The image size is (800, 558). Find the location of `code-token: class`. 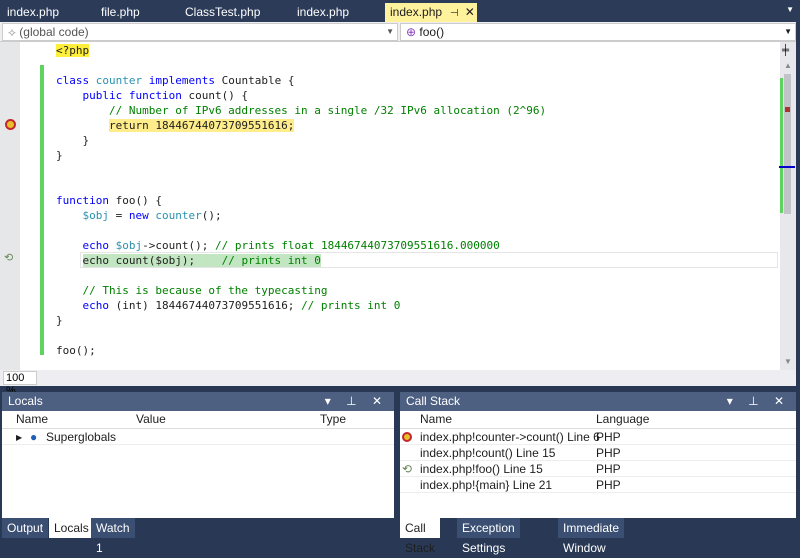

code-token: class is located at coordinates (76, 80).